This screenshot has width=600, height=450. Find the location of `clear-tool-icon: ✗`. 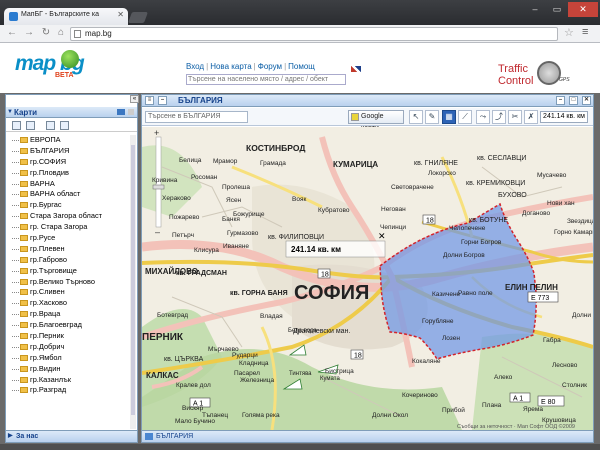

clear-tool-icon: ✗ is located at coordinates (531, 117).